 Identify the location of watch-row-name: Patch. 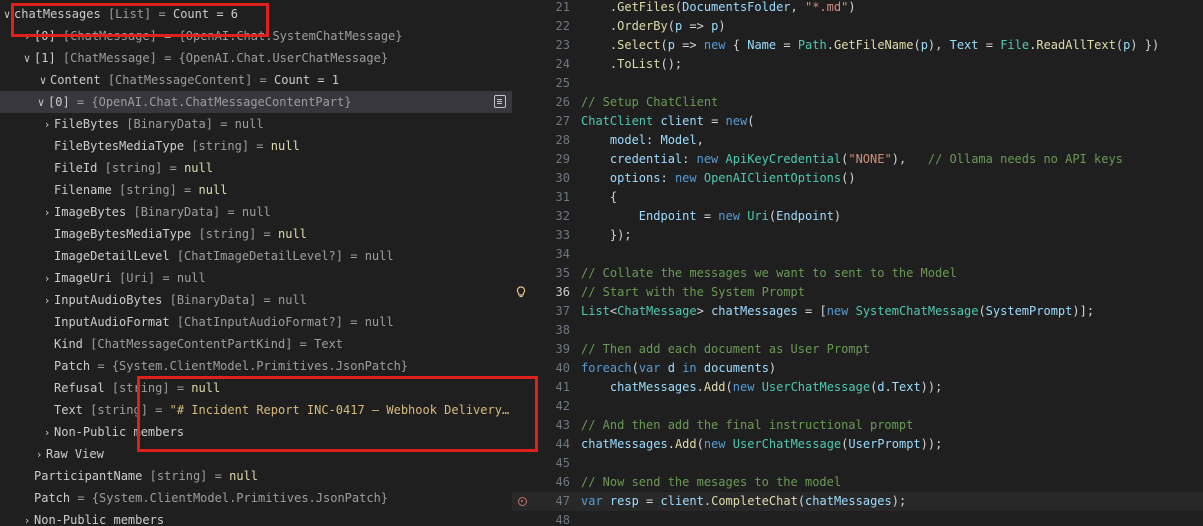
(52, 498).